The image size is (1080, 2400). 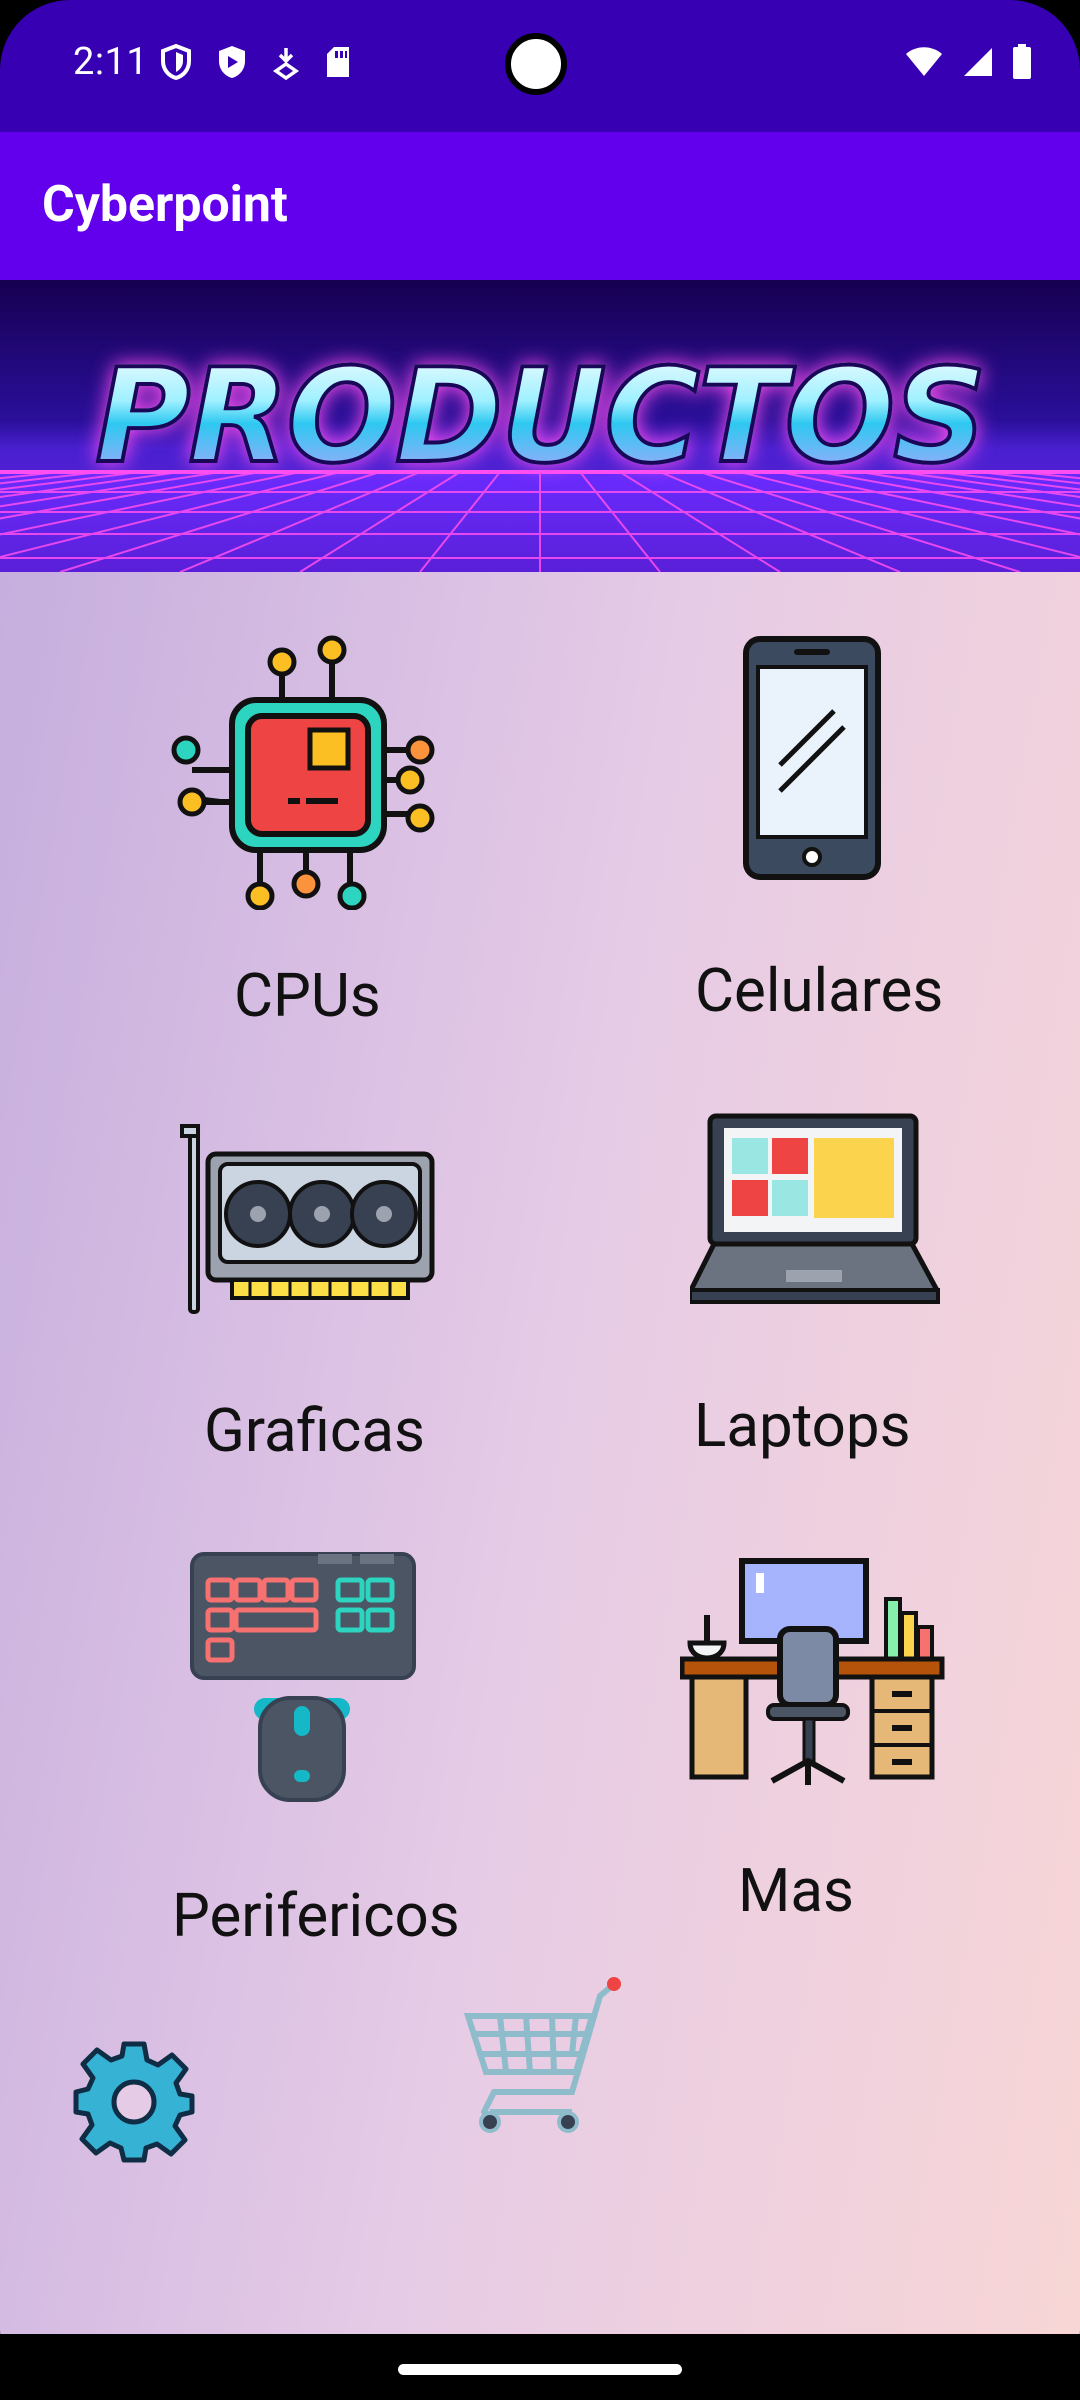 What do you see at coordinates (540, 416) in the screenshot?
I see `productos-banner-text: PRODUCTOS` at bounding box center [540, 416].